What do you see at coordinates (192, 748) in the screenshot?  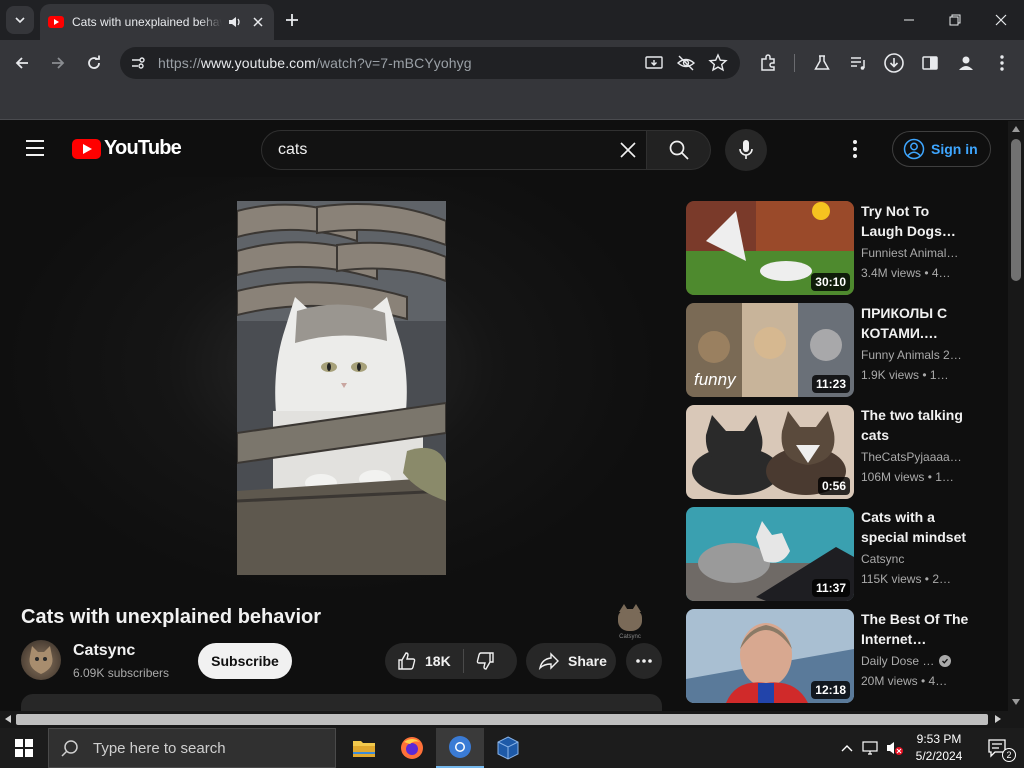 I see `taskbar-search-box: Type here to search` at bounding box center [192, 748].